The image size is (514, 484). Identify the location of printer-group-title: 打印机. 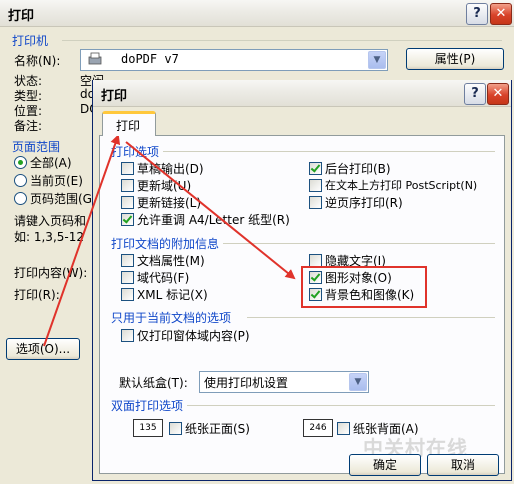
(30, 41).